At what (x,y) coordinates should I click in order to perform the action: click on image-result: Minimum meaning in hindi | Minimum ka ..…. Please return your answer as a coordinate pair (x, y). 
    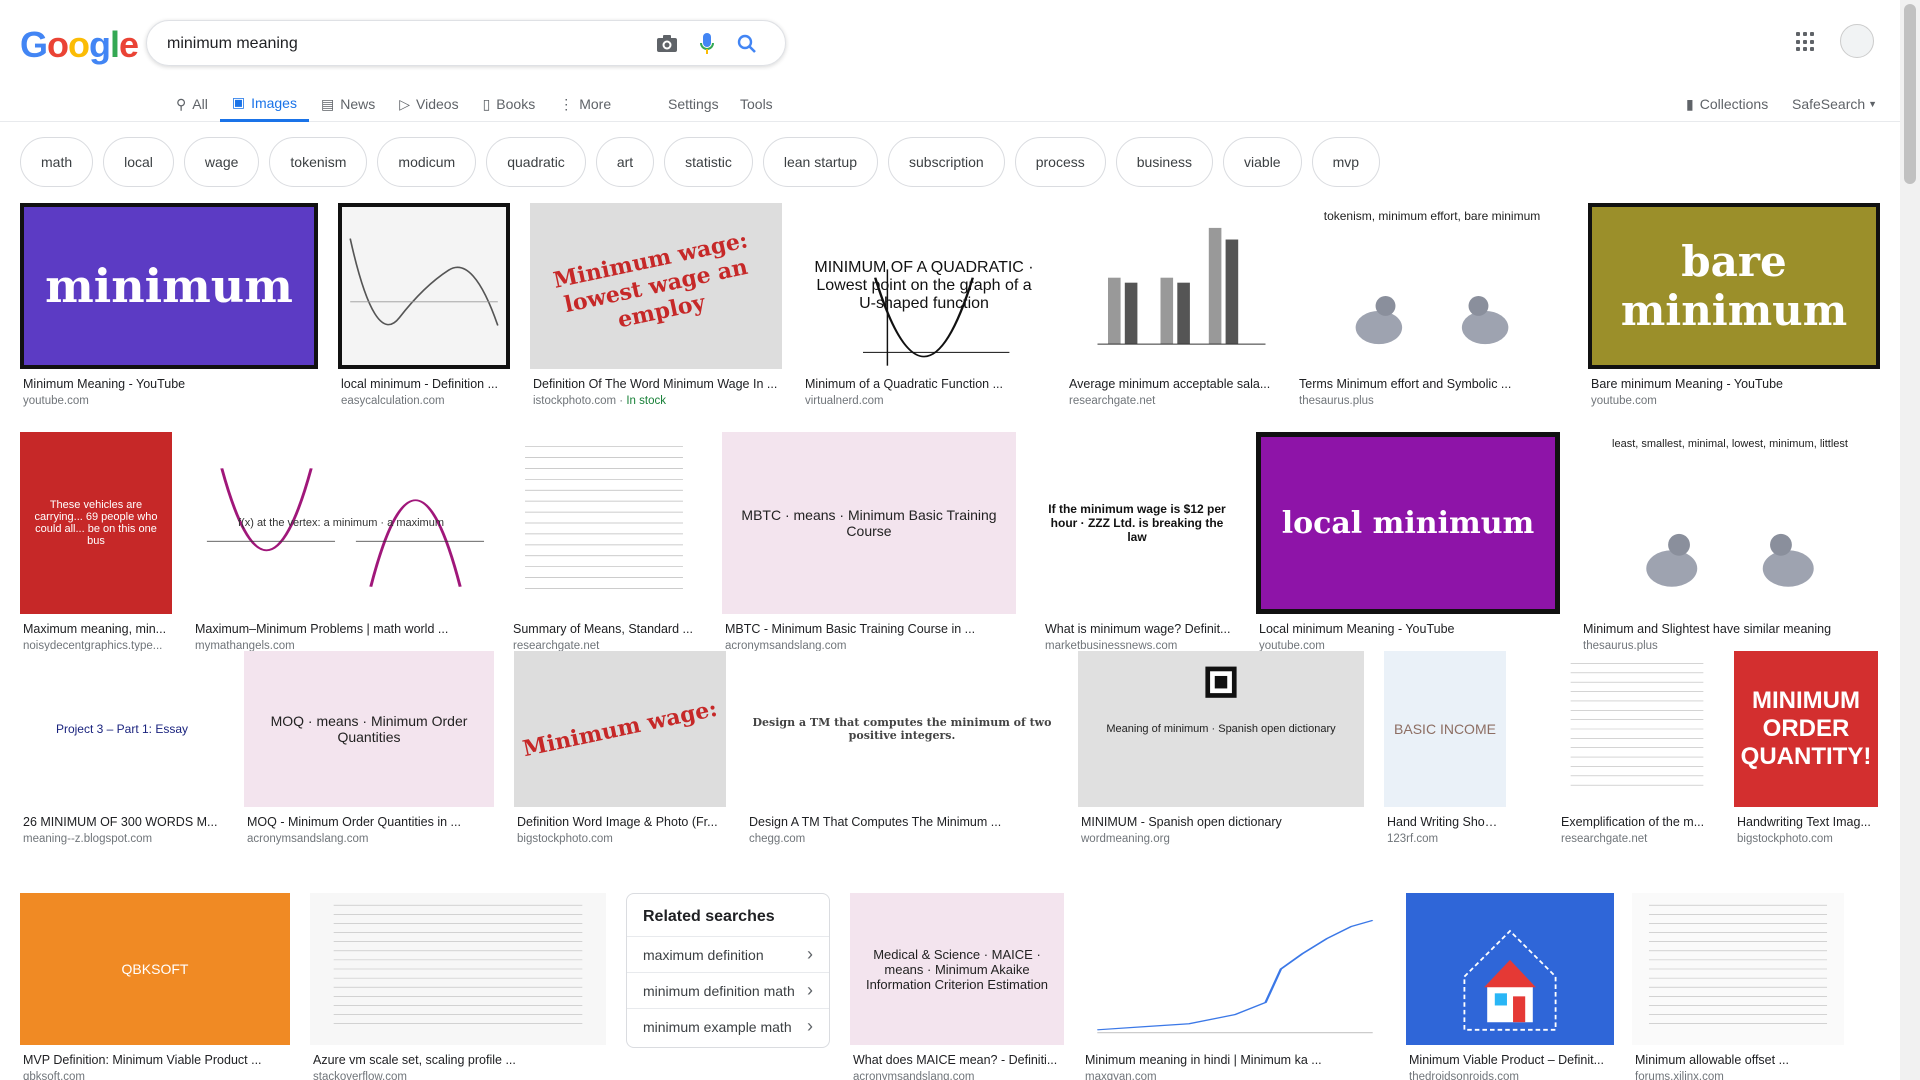
    Looking at the image, I should click on (1235, 986).